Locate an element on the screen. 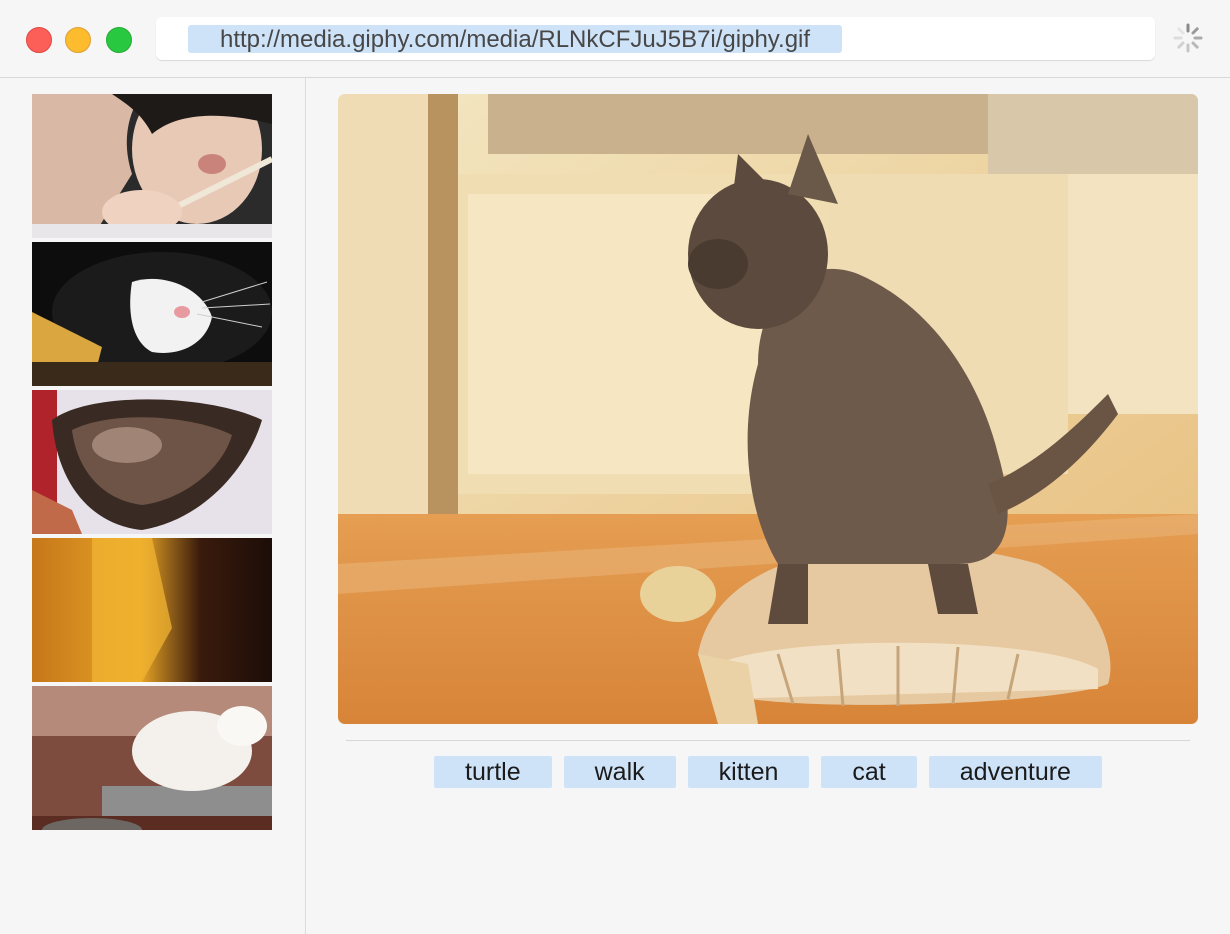 The image size is (1230, 934). minimize-button is located at coordinates (78, 40).